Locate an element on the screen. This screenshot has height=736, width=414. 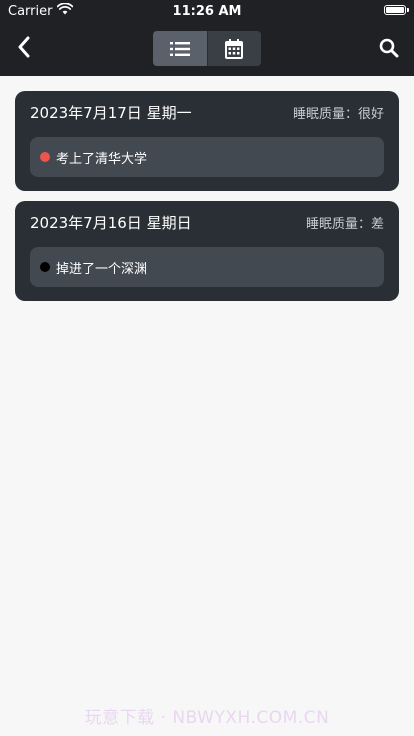
calendar-view-button is located at coordinates (233, 48).